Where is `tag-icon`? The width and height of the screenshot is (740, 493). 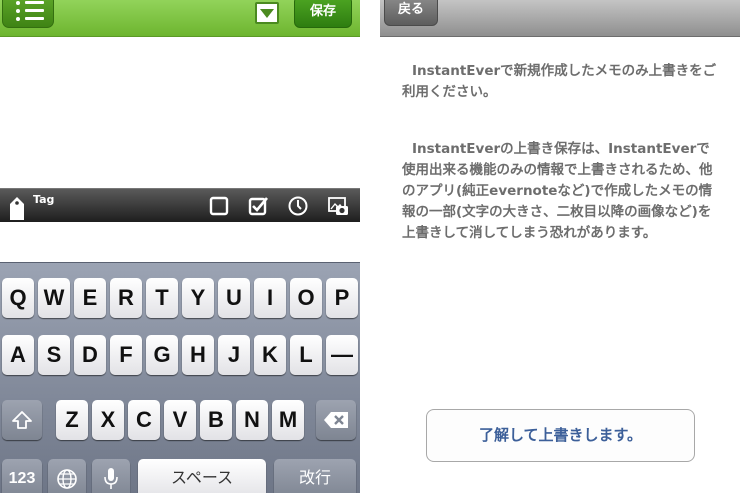 tag-icon is located at coordinates (17, 208).